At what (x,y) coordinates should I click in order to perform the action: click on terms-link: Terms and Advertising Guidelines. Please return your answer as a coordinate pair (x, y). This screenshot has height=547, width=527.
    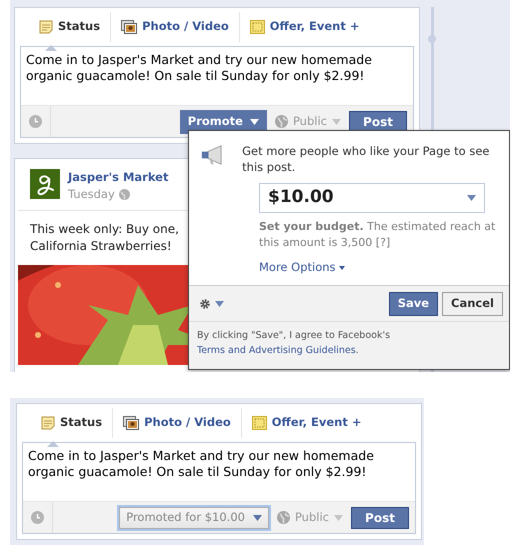
    Looking at the image, I should click on (276, 350).